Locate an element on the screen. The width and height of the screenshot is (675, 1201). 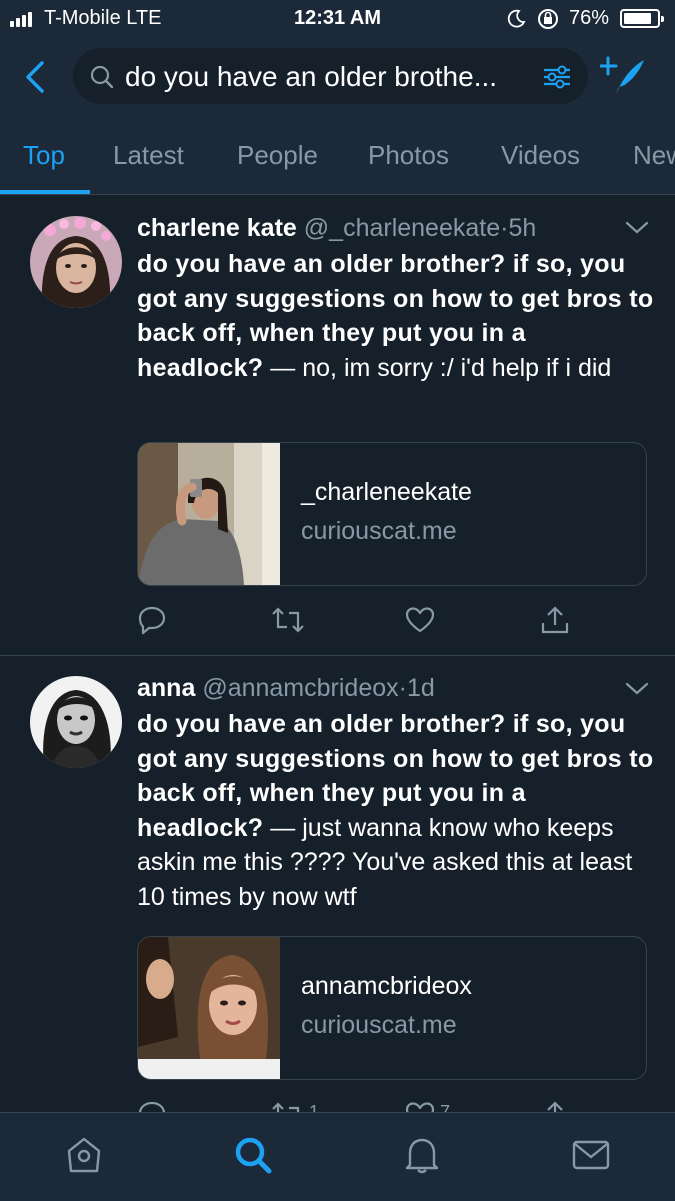
link-card: annamcbrideox curiouscat.me is located at coordinates (392, 1008).